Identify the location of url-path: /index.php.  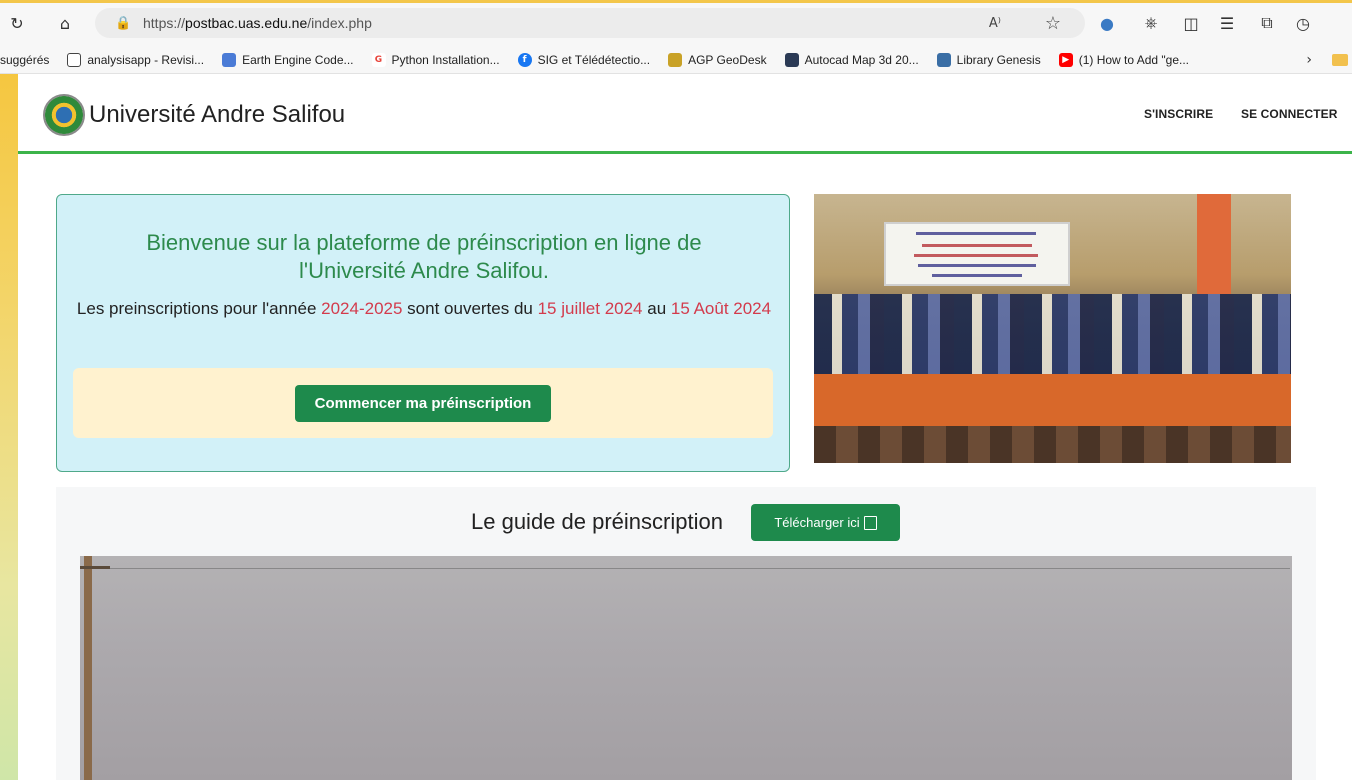
(339, 23).